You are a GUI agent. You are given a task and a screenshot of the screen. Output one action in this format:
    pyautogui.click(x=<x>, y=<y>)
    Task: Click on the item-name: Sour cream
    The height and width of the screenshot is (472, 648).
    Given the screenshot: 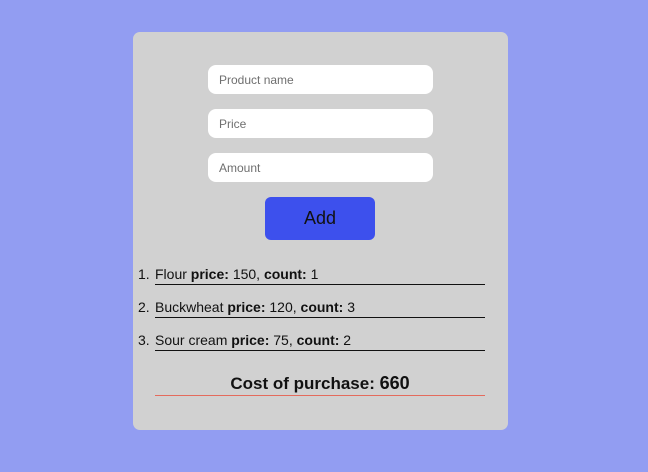 What is the action you would take?
    pyautogui.click(x=191, y=340)
    